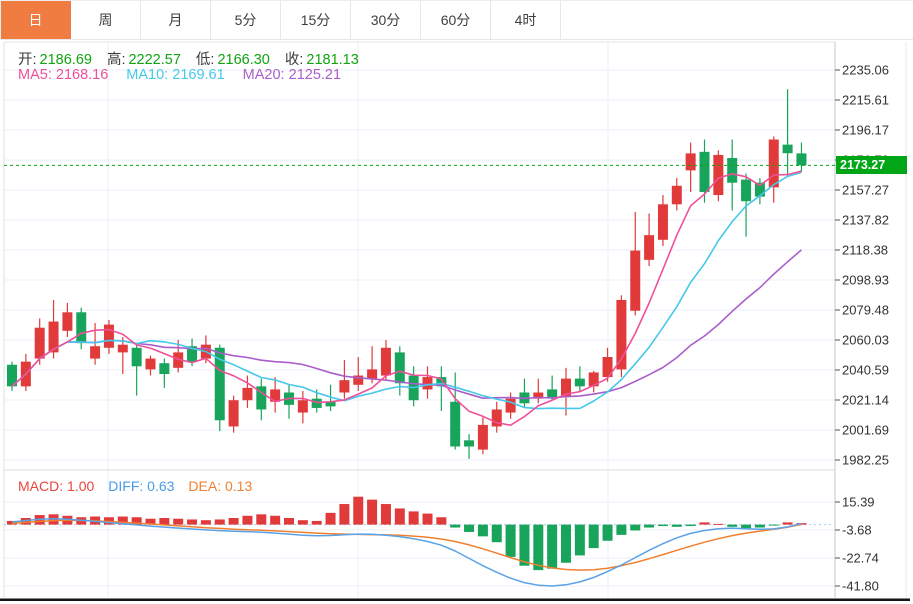 The height and width of the screenshot is (604, 913). What do you see at coordinates (135, 486) in the screenshot?
I see `macd-header: MACD: 1.00 DIFF: 0.63 DEA: 0.13` at bounding box center [135, 486].